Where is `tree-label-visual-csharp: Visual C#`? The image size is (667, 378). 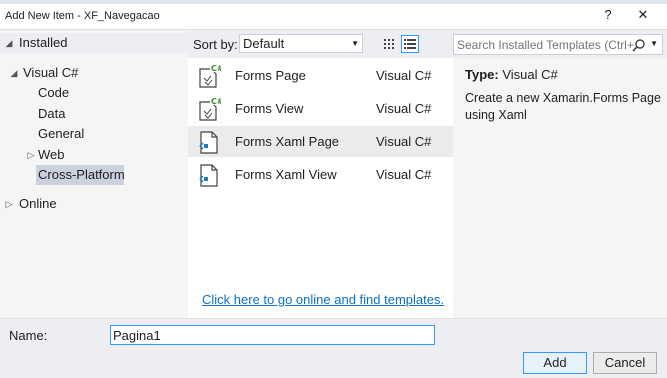 tree-label-visual-csharp: Visual C# is located at coordinates (51, 72).